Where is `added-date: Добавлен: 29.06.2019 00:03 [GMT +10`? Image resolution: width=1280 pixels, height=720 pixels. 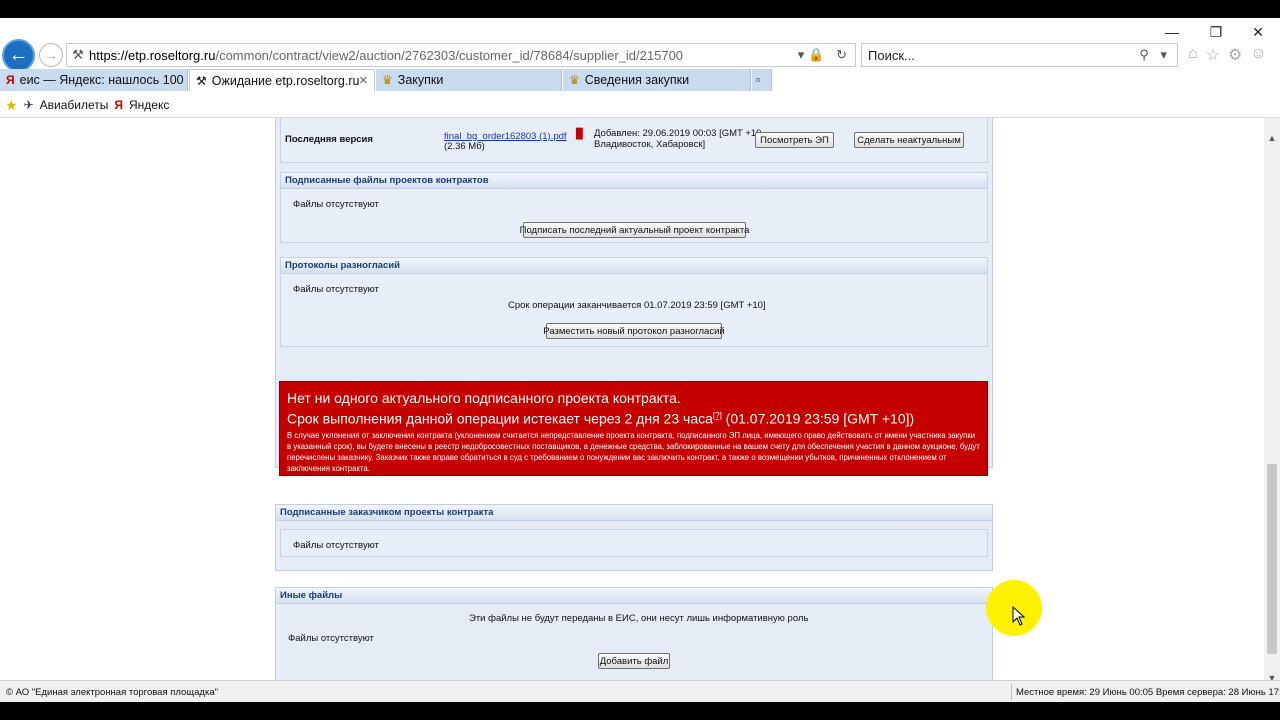 added-date: Добавлен: 29.06.2019 00:03 [GMT +10 is located at coordinates (678, 133).